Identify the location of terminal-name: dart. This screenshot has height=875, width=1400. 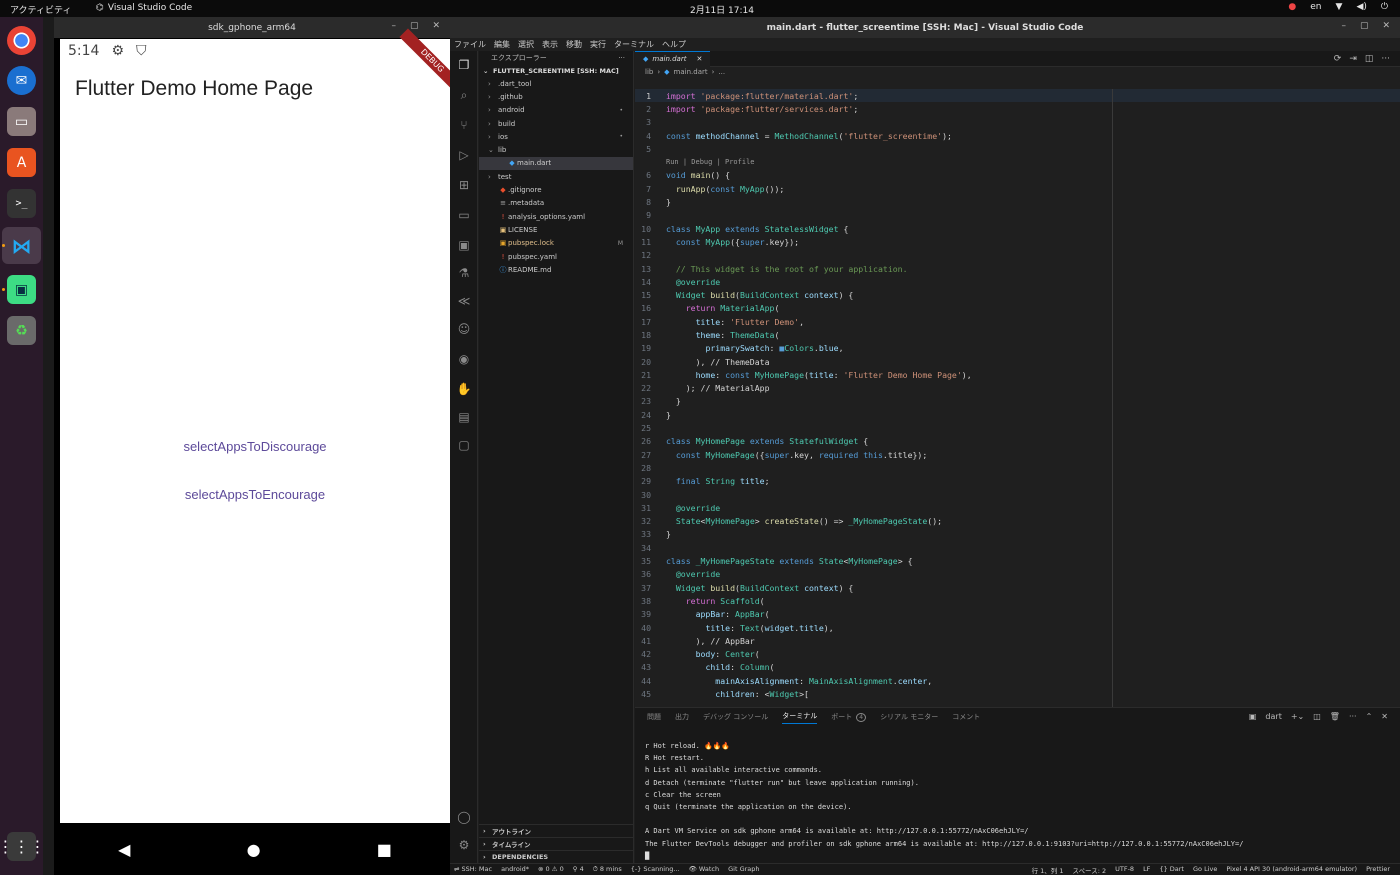
(1273, 716).